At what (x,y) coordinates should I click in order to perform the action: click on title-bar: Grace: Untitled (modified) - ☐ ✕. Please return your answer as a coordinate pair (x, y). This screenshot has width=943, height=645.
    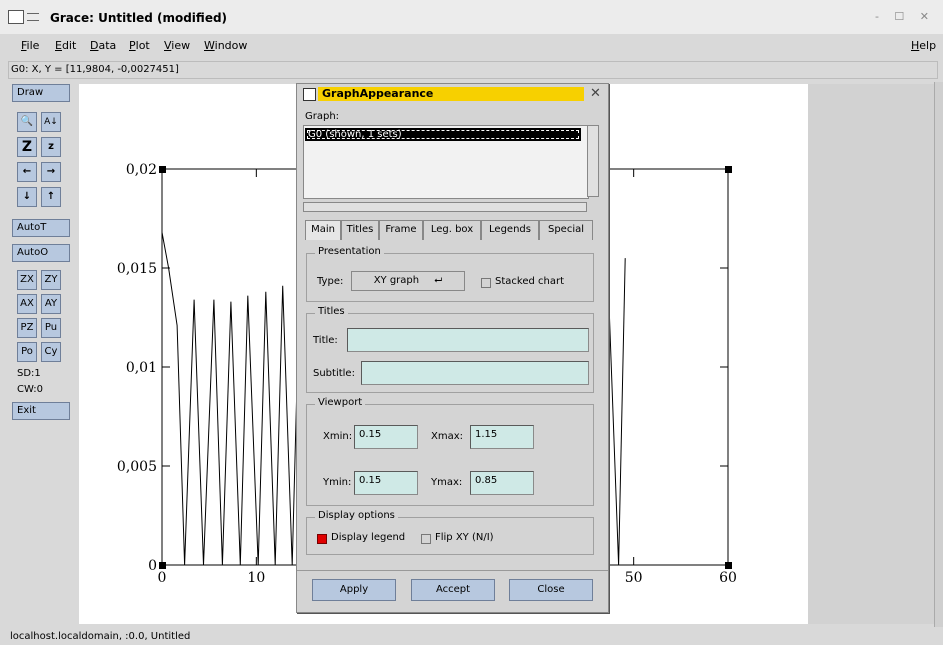
    Looking at the image, I should click on (471, 17).